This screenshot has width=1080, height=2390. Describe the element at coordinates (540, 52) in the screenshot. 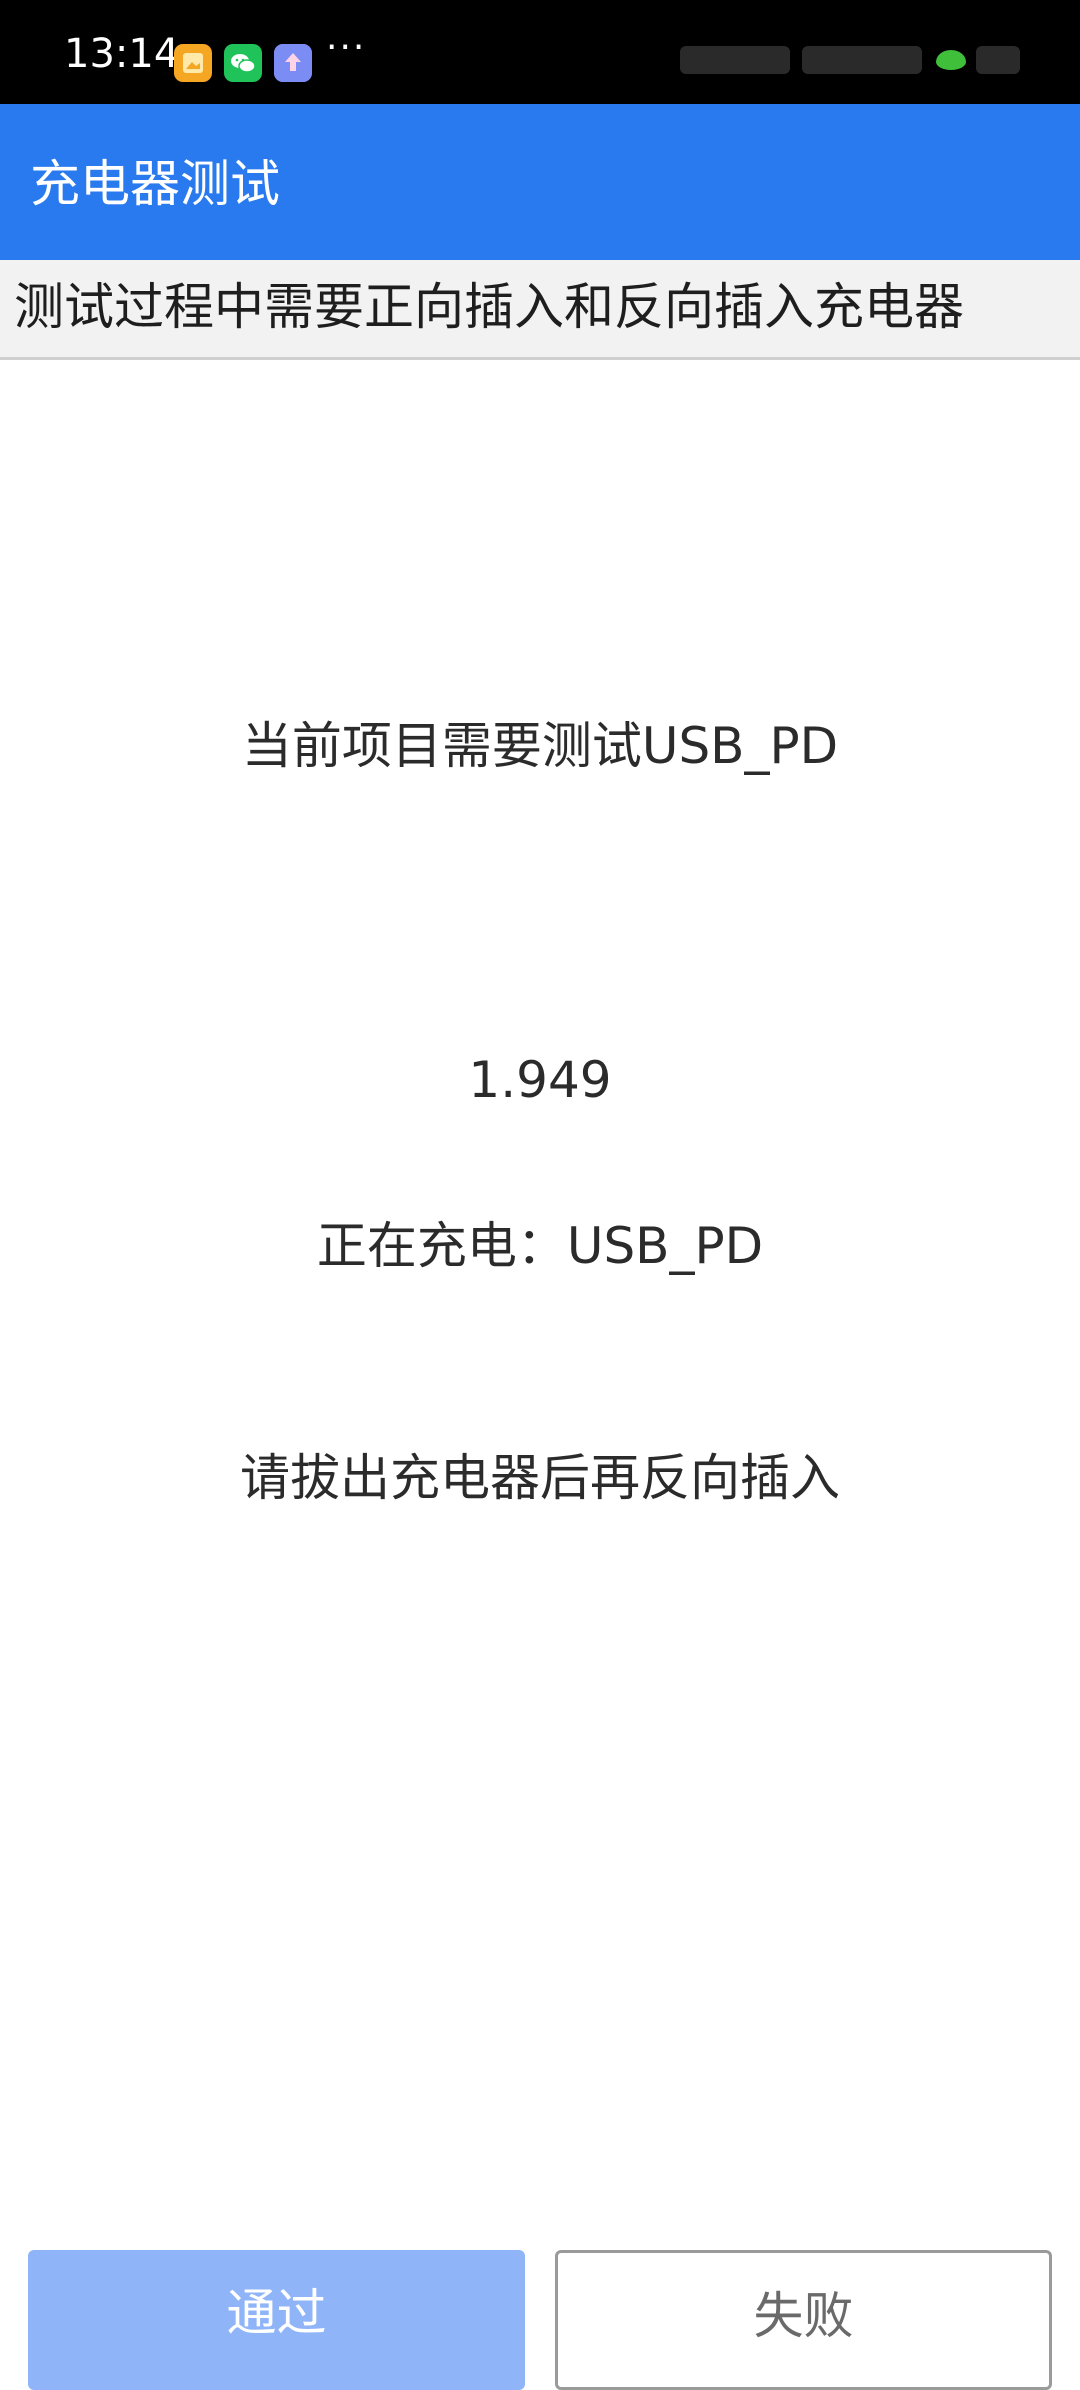

I see `status-bar: 13:14 ···` at that location.